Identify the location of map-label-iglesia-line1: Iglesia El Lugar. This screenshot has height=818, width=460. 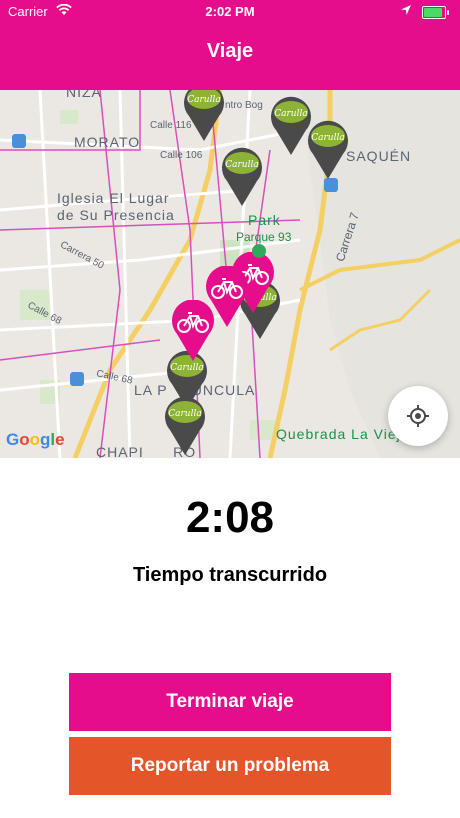
(113, 198).